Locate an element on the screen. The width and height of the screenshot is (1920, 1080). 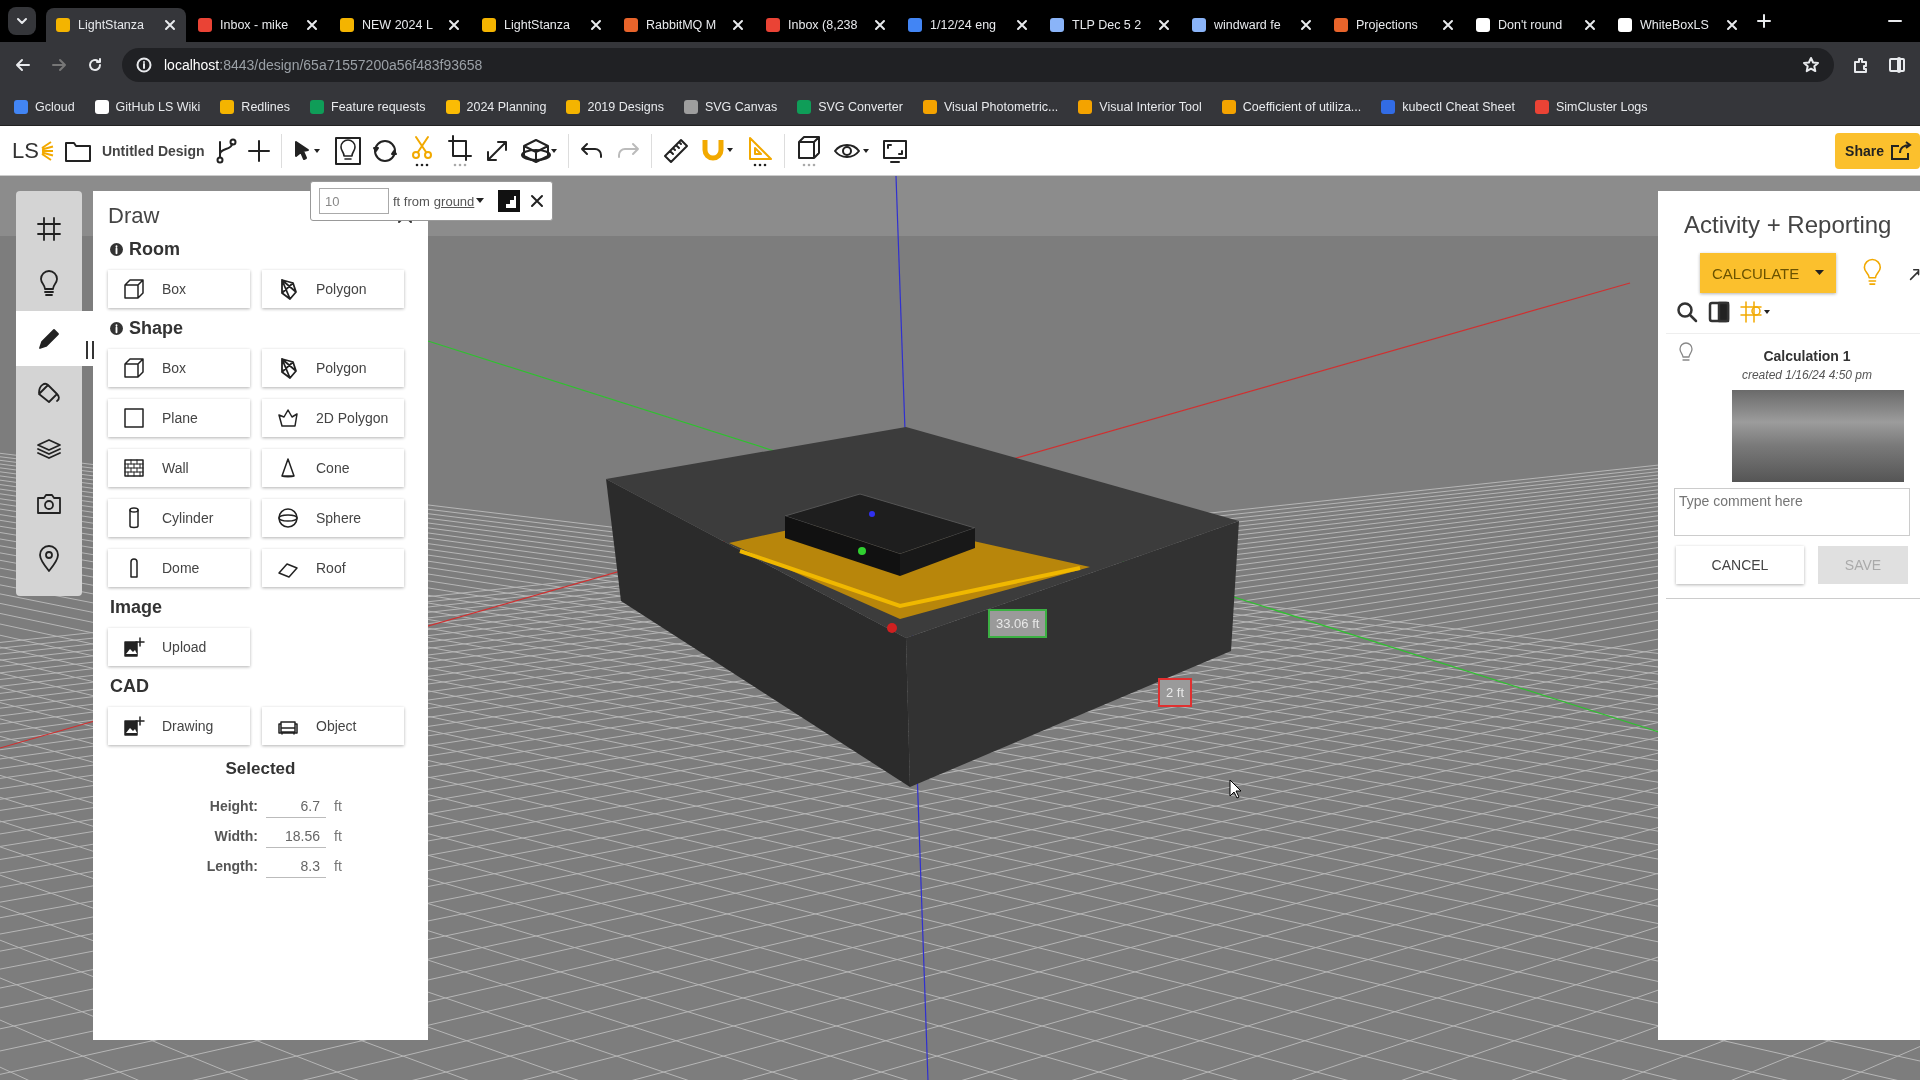
bookmark-link: 2019 Designs is located at coordinates (615, 106).